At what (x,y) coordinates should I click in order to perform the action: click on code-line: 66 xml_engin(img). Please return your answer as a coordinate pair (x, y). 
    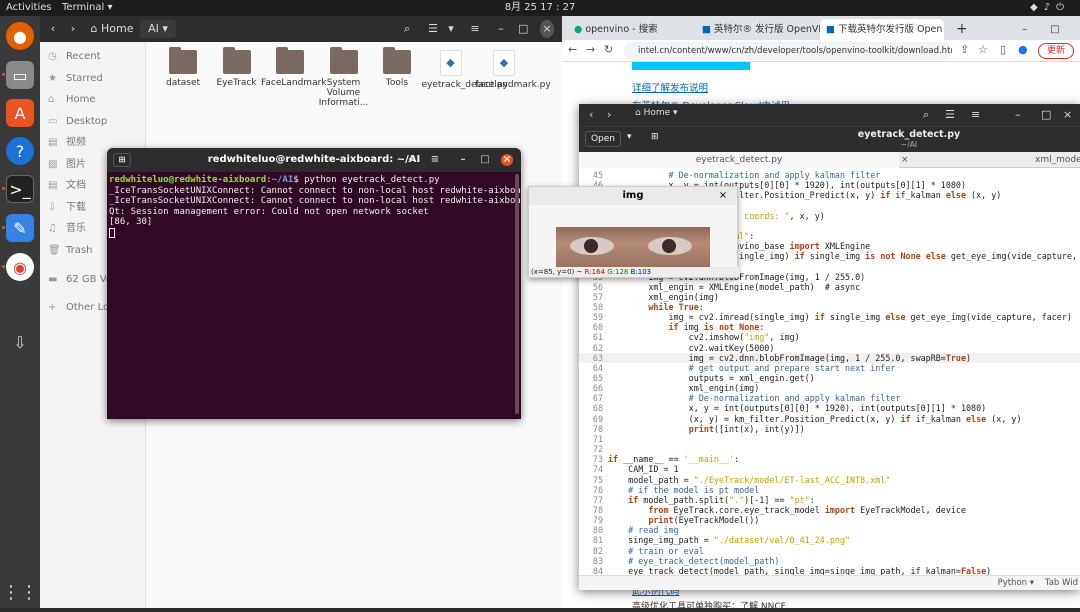
    Looking at the image, I should click on (829, 388).